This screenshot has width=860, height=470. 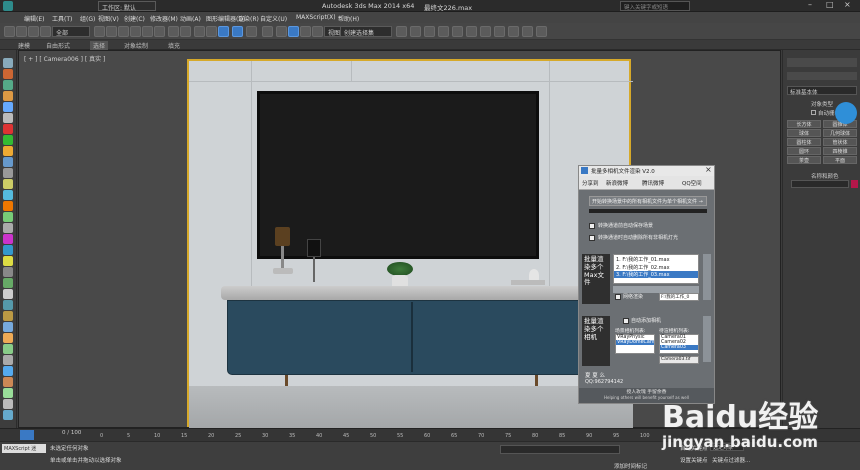 What do you see at coordinates (8, 6) in the screenshot?
I see `app-logo-icon` at bounding box center [8, 6].